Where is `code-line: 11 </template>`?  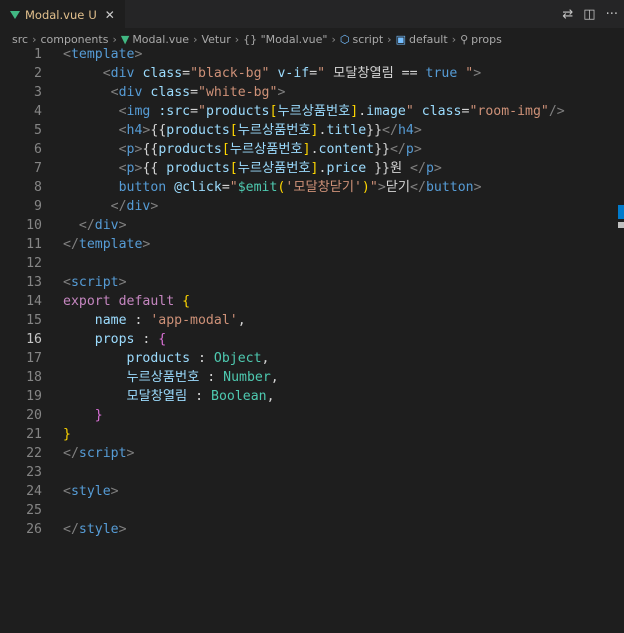
code-line: 11 </template> is located at coordinates (312, 244).